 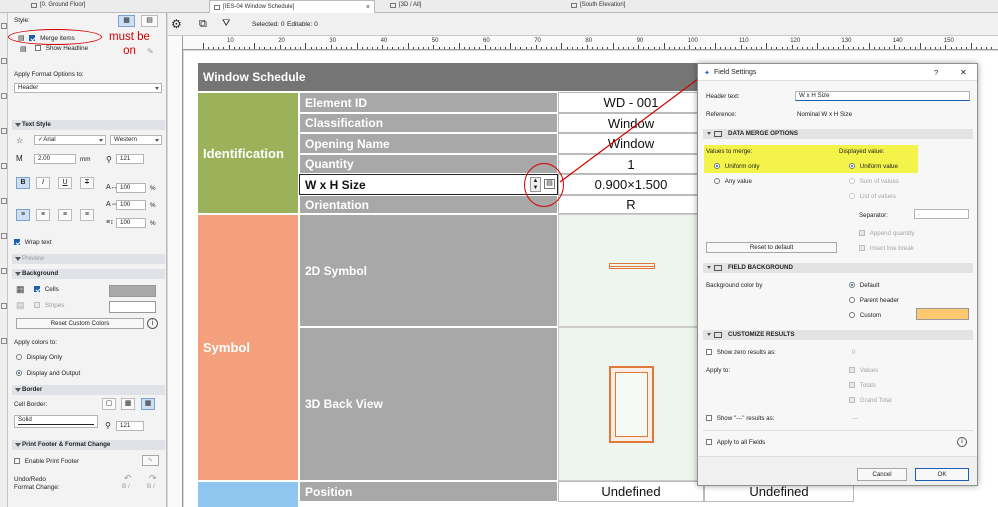 What do you see at coordinates (838, 335) in the screenshot?
I see `customize-results-section: CUSTOMIZE RESULTS` at bounding box center [838, 335].